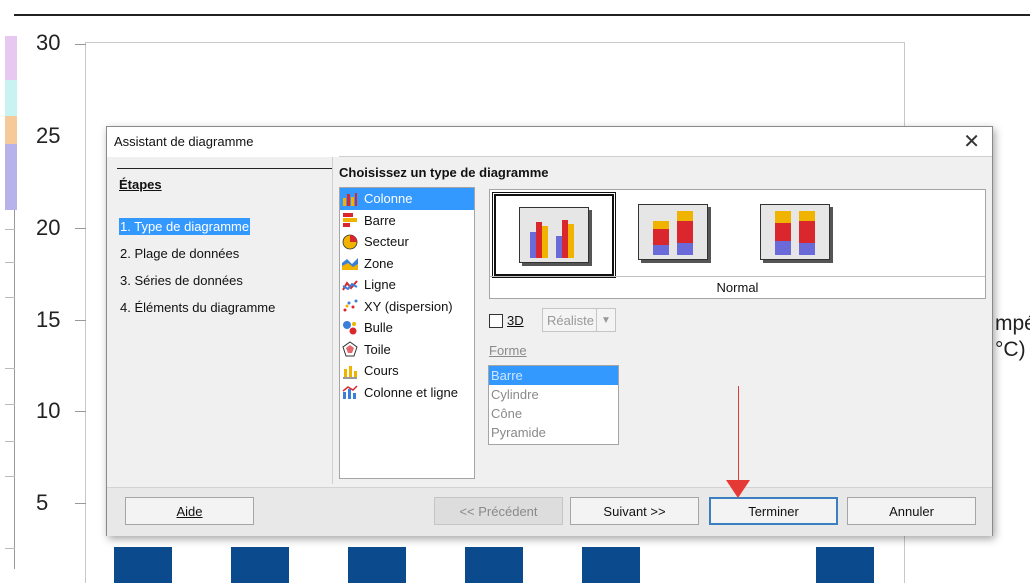 Image resolution: width=1030 pixels, height=583 pixels. I want to click on finish-button: Terminer, so click(773, 511).